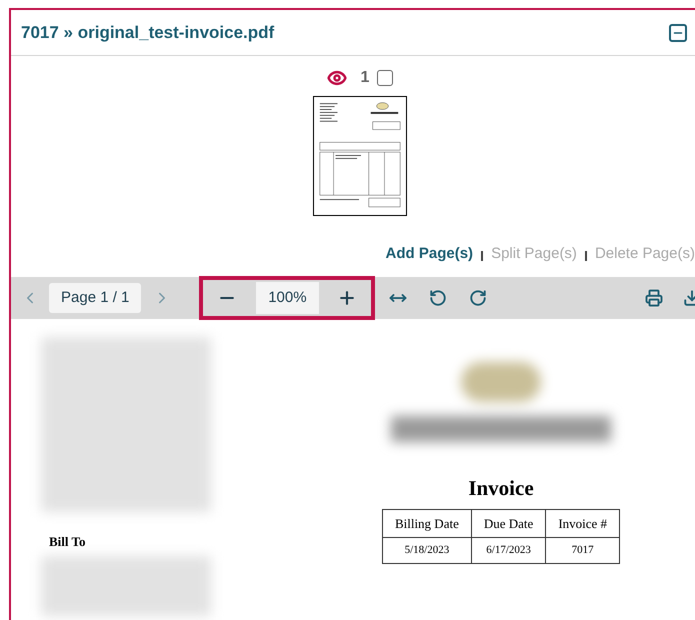 Image resolution: width=695 pixels, height=620 pixels. I want to click on collapse-icon, so click(678, 33).